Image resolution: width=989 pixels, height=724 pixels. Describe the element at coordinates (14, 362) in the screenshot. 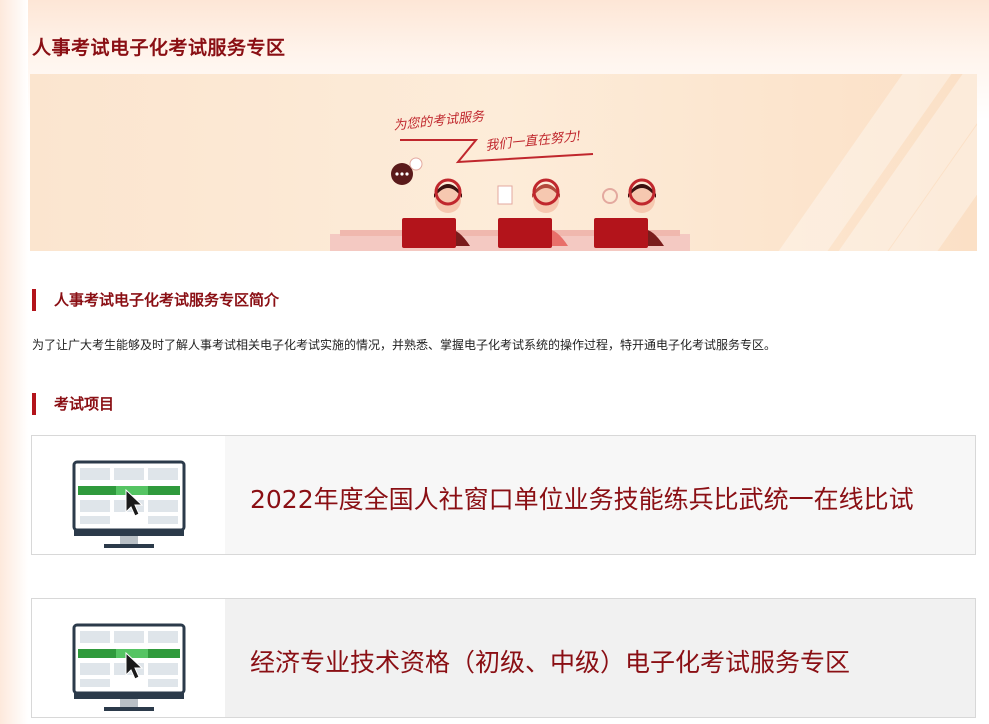

I see `page-background-left` at that location.